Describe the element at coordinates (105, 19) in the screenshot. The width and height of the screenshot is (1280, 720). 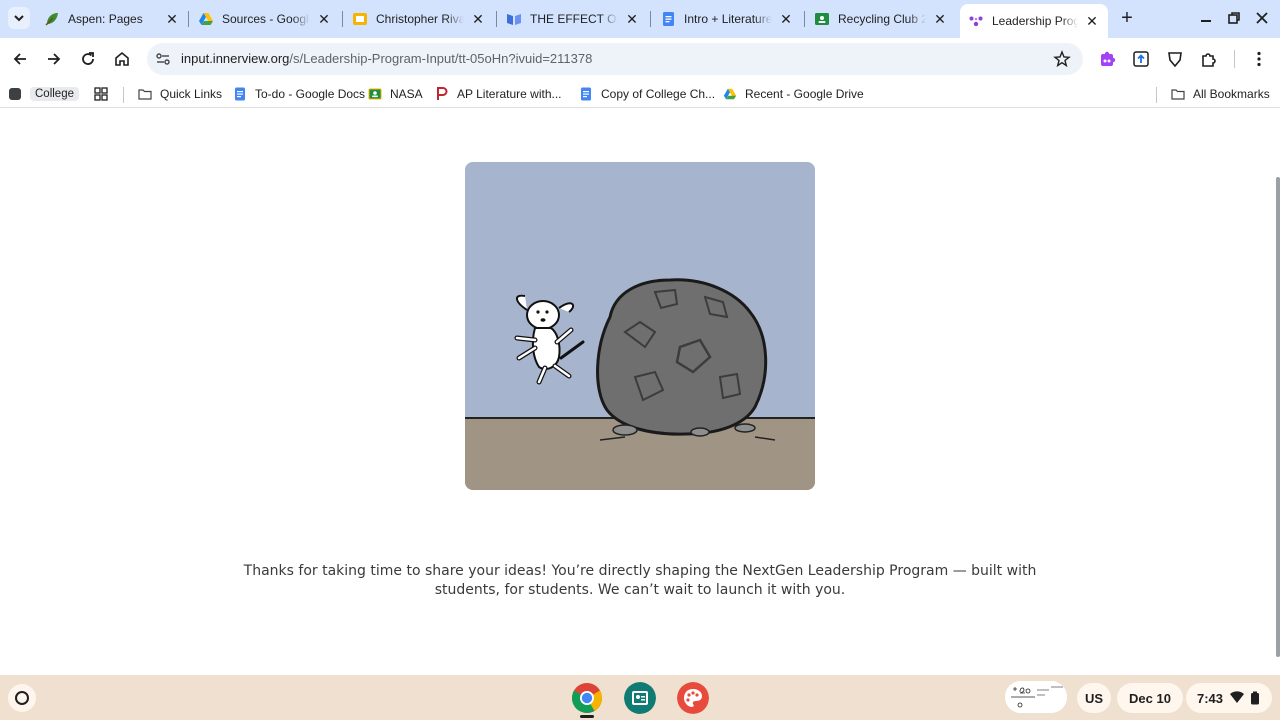
I see `tab-title: Aspen: Pages` at that location.